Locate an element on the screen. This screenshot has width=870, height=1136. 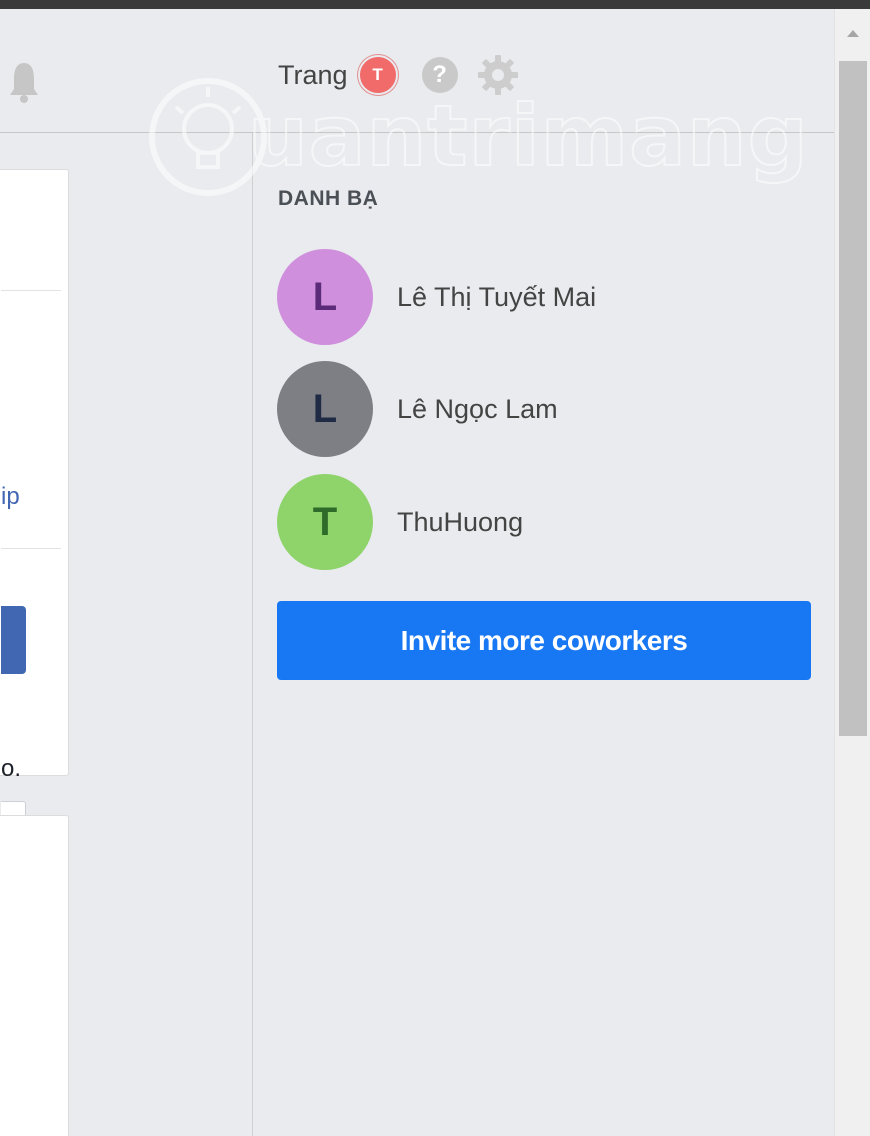
contact-item: L Lê Ngọc Lam is located at coordinates (417, 409).